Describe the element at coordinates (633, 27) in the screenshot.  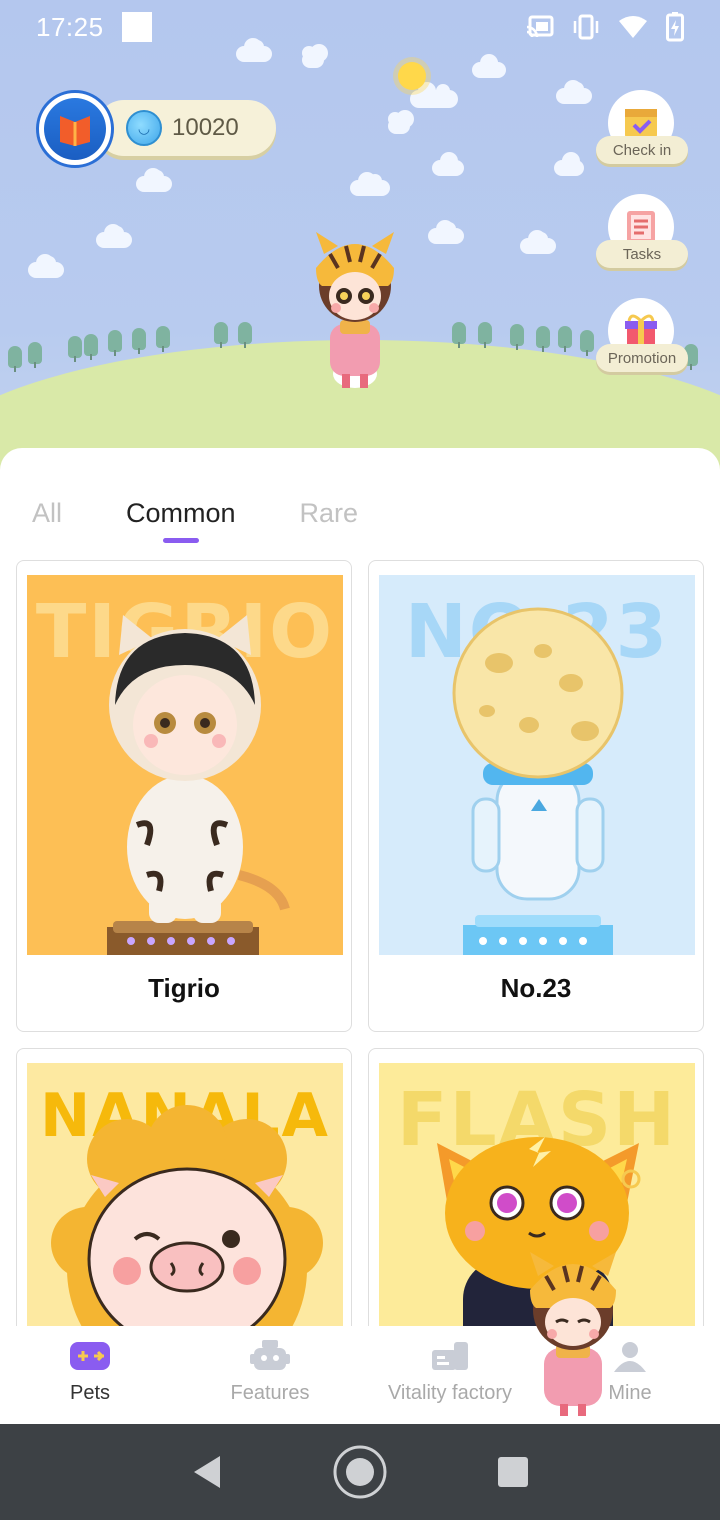
I see `wifi-icon` at that location.